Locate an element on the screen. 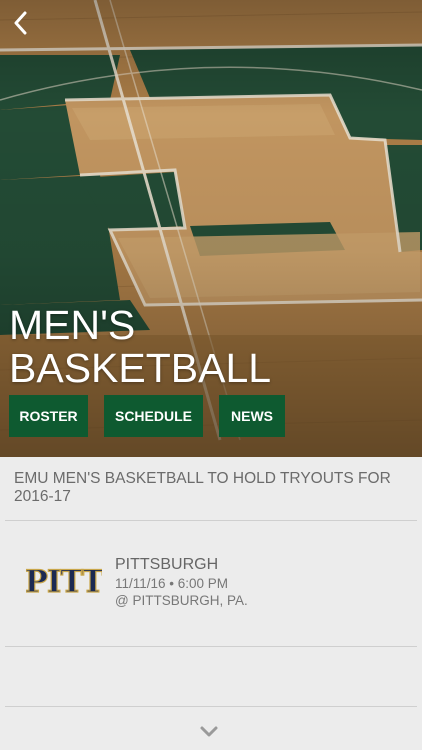  roster-button: ROSTER is located at coordinates (48, 416).